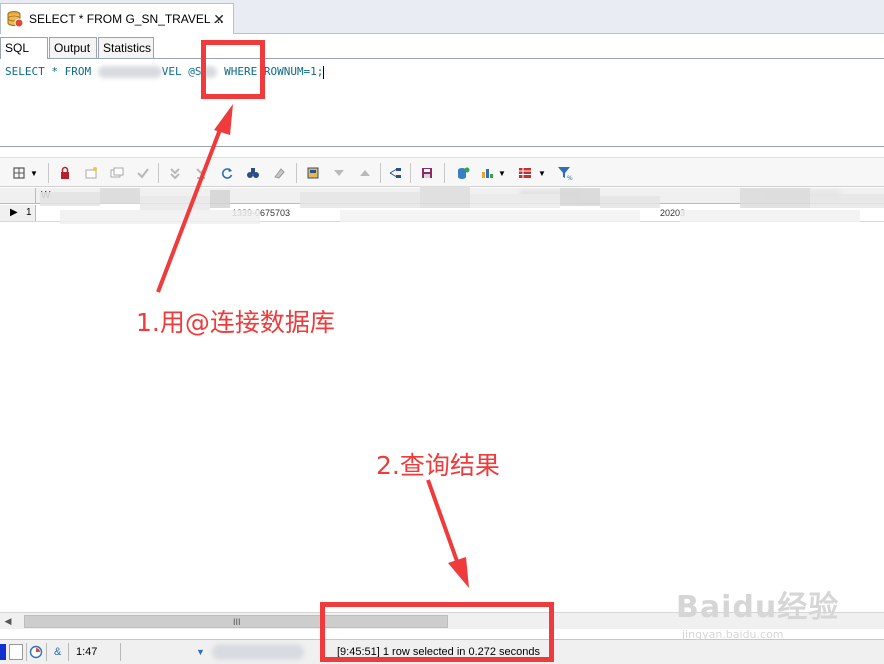 Image resolution: width=884 pixels, height=664 pixels. I want to click on watermark: Baidu经验 jingyan.baidu.com, so click(757, 611).